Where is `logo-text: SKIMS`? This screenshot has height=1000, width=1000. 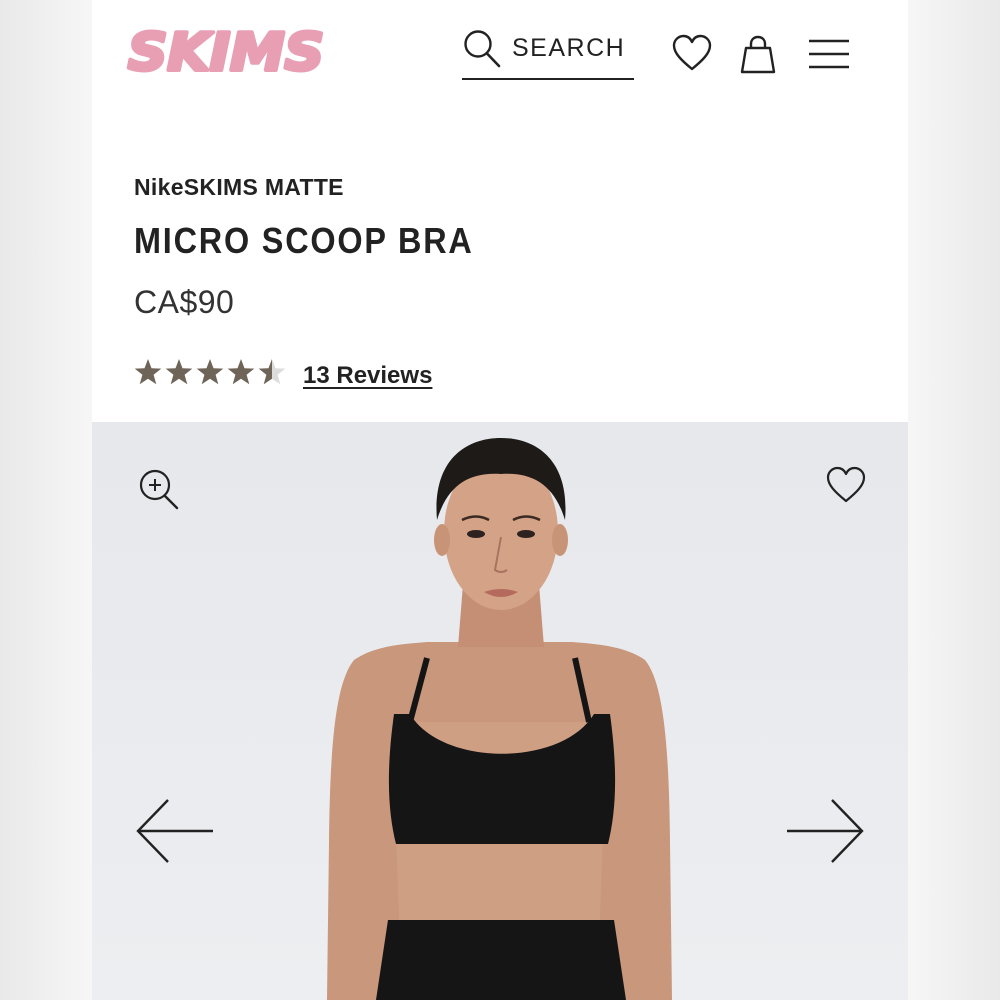 logo-text: SKIMS is located at coordinates (226, 51).